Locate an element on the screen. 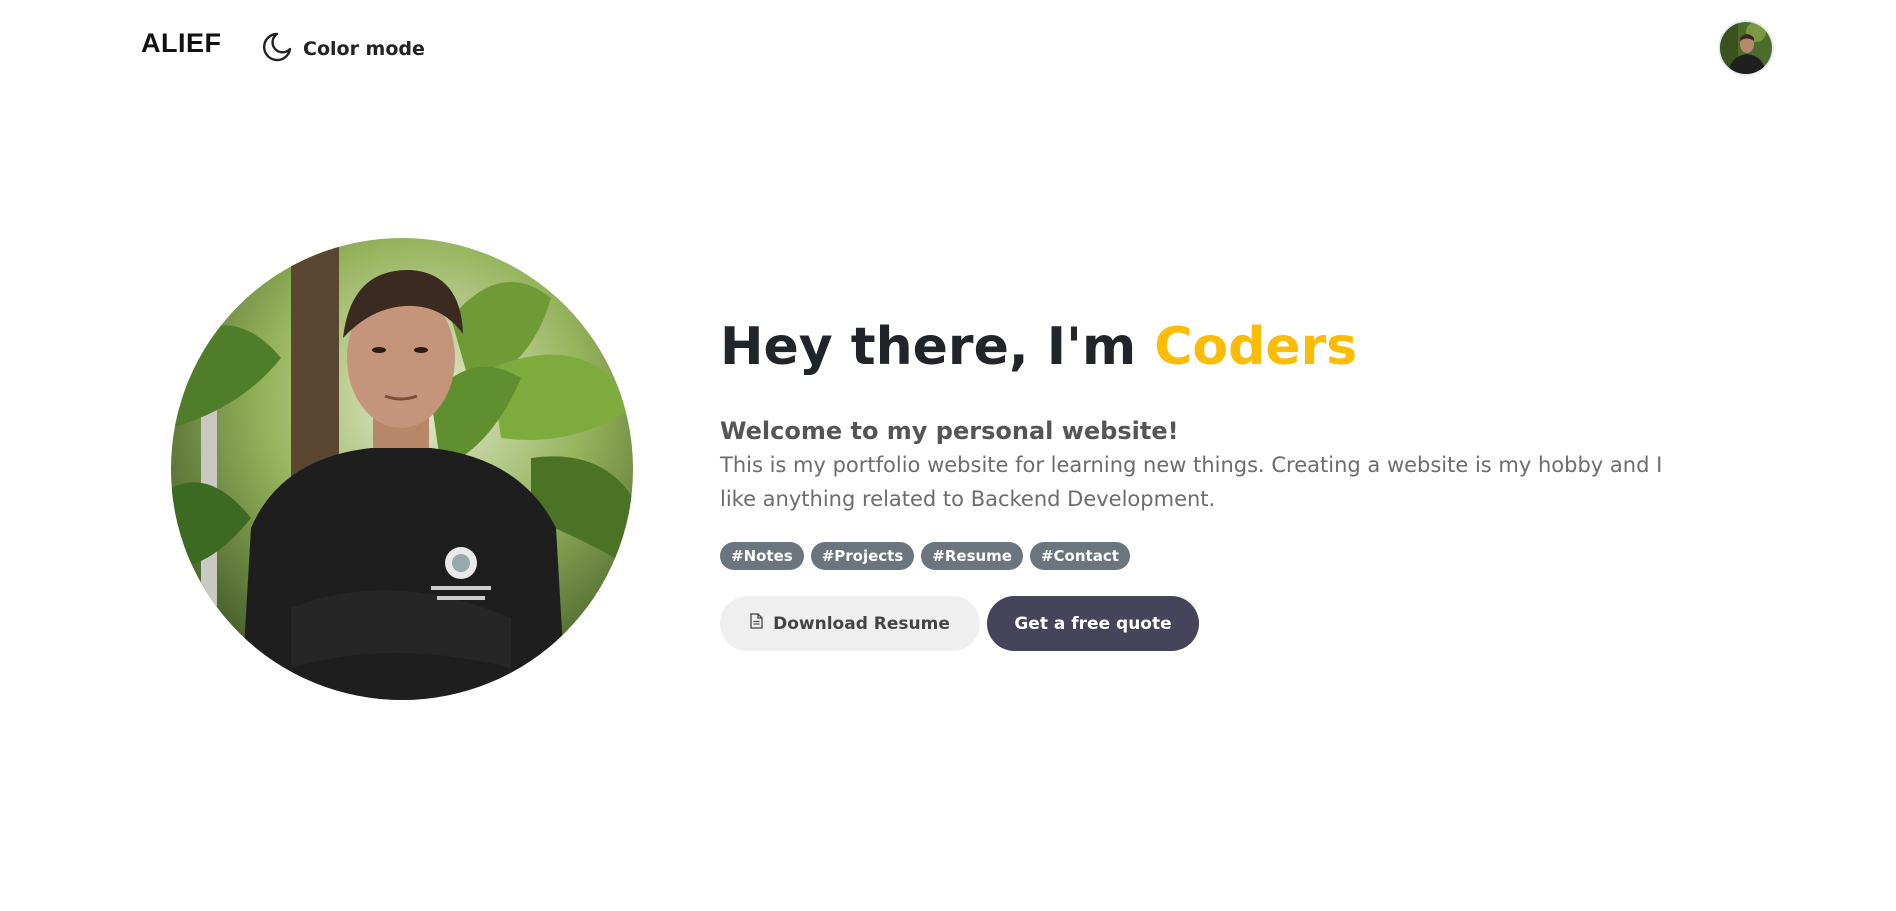 Image resolution: width=1896 pixels, height=911 pixels. tag-contact: #Contact is located at coordinates (1079, 556).